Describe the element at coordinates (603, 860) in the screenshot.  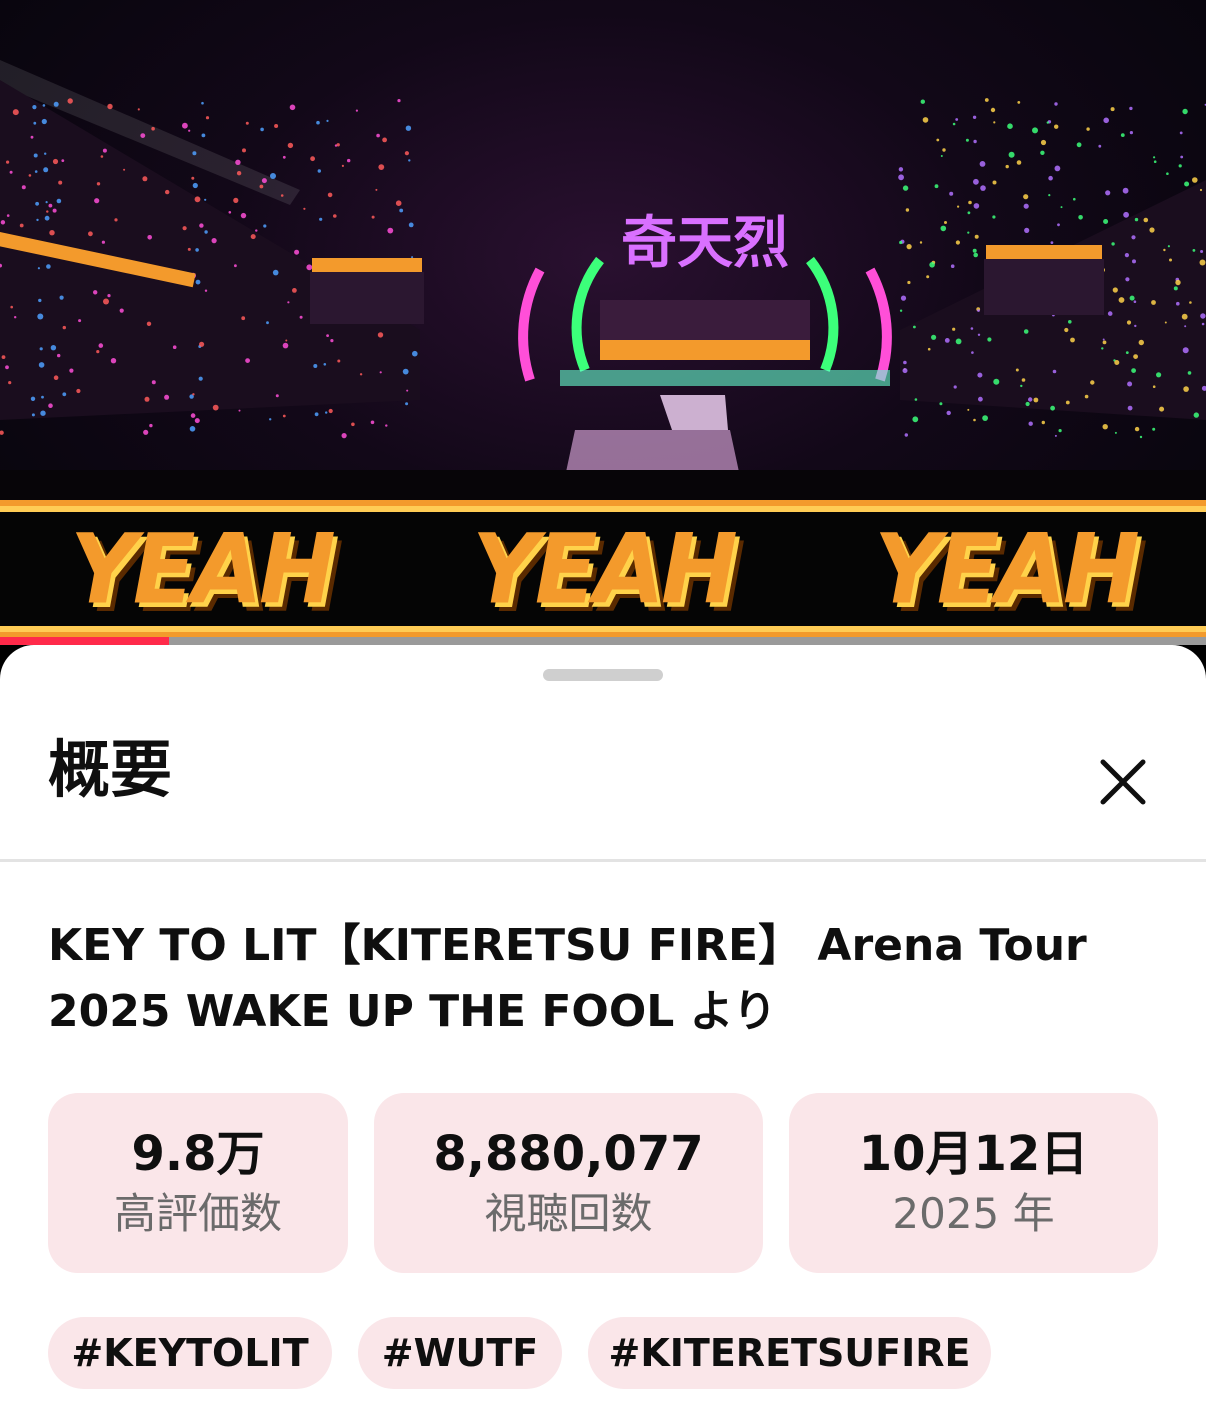
I see `divider` at that location.